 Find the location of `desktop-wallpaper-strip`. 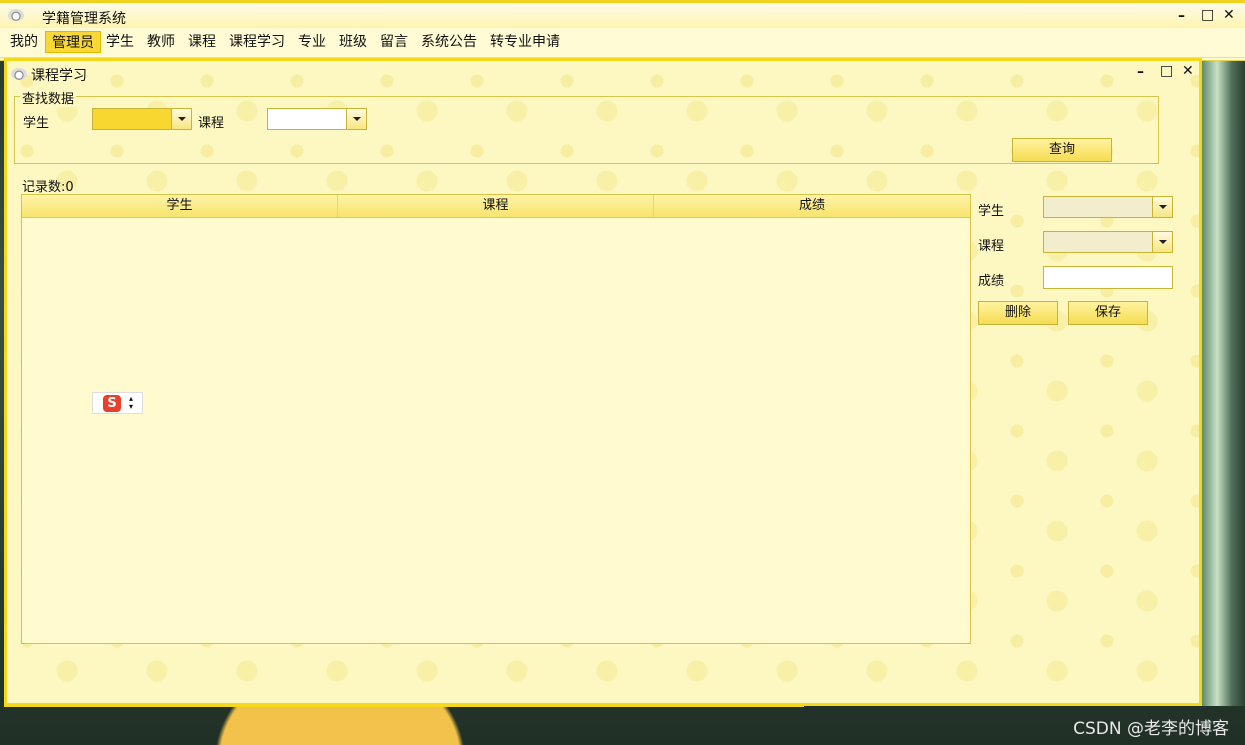

desktop-wallpaper-strip is located at coordinates (1223, 381).